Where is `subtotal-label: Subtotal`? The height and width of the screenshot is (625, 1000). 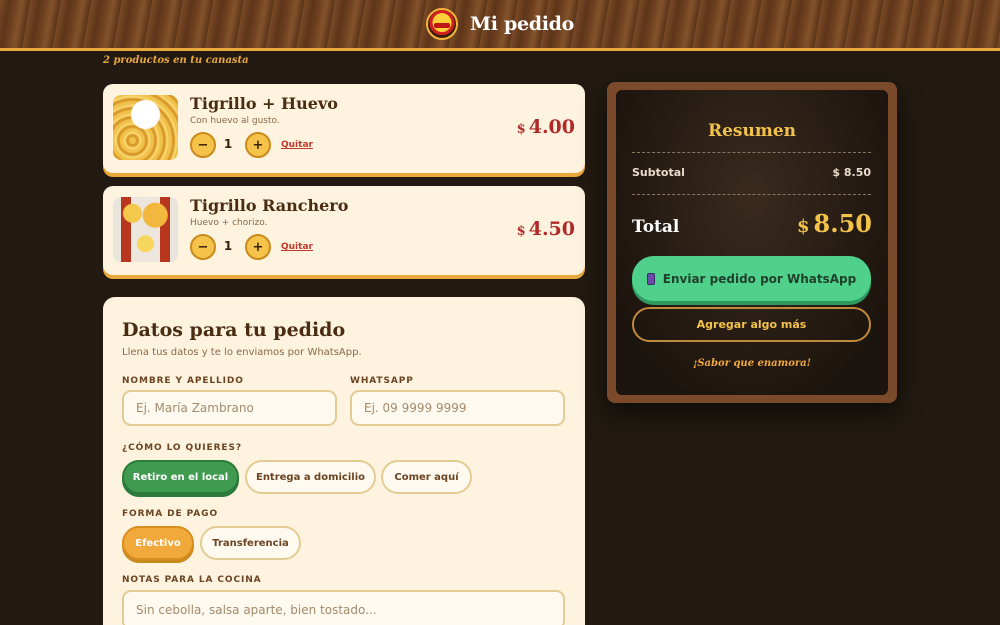
subtotal-label: Subtotal is located at coordinates (658, 172).